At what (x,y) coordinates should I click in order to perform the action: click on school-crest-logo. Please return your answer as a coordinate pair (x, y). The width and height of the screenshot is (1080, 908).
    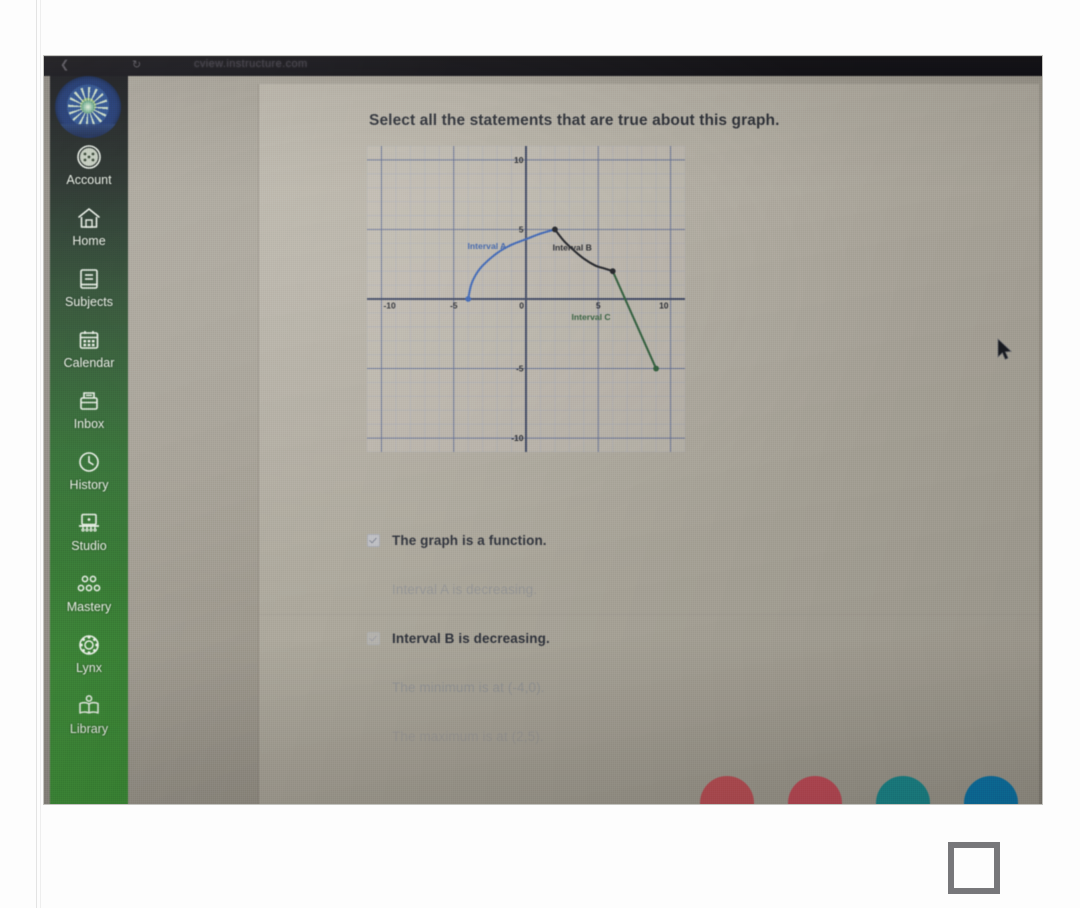
    Looking at the image, I should click on (88, 107).